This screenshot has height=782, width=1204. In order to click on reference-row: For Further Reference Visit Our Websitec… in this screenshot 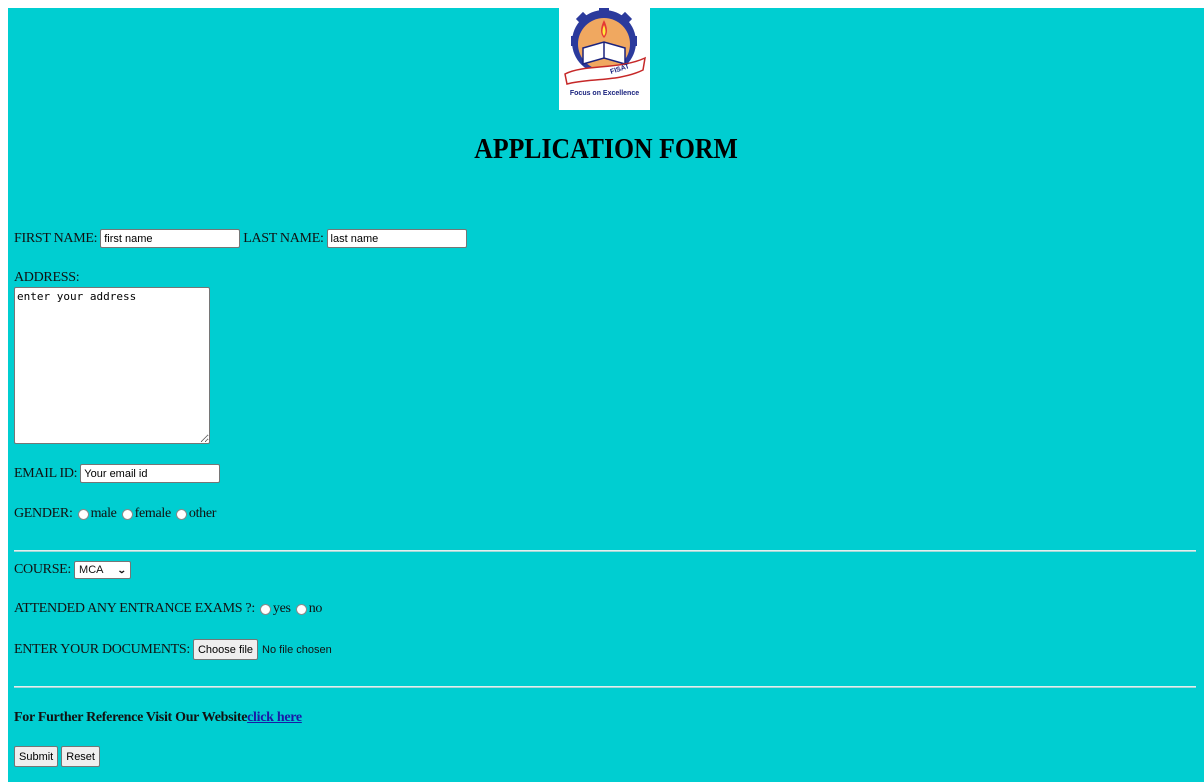, I will do `click(158, 718)`.